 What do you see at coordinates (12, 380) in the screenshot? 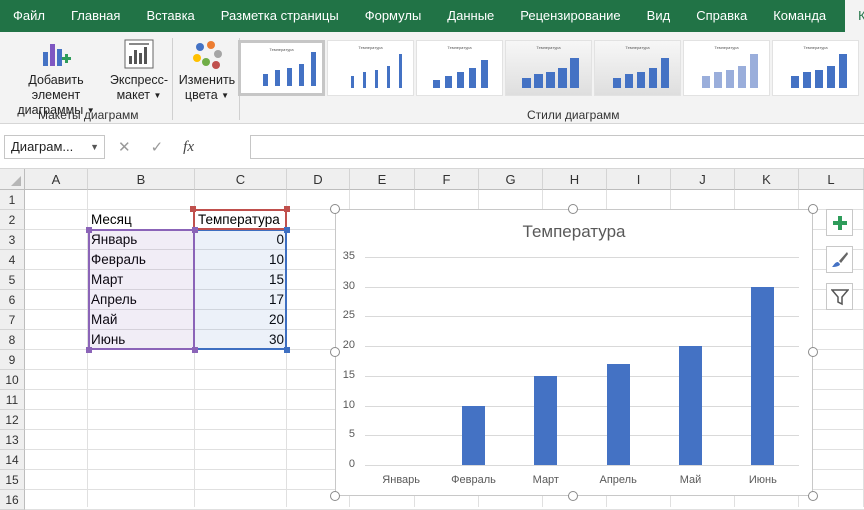
I see `row-header-10: 10` at bounding box center [12, 380].